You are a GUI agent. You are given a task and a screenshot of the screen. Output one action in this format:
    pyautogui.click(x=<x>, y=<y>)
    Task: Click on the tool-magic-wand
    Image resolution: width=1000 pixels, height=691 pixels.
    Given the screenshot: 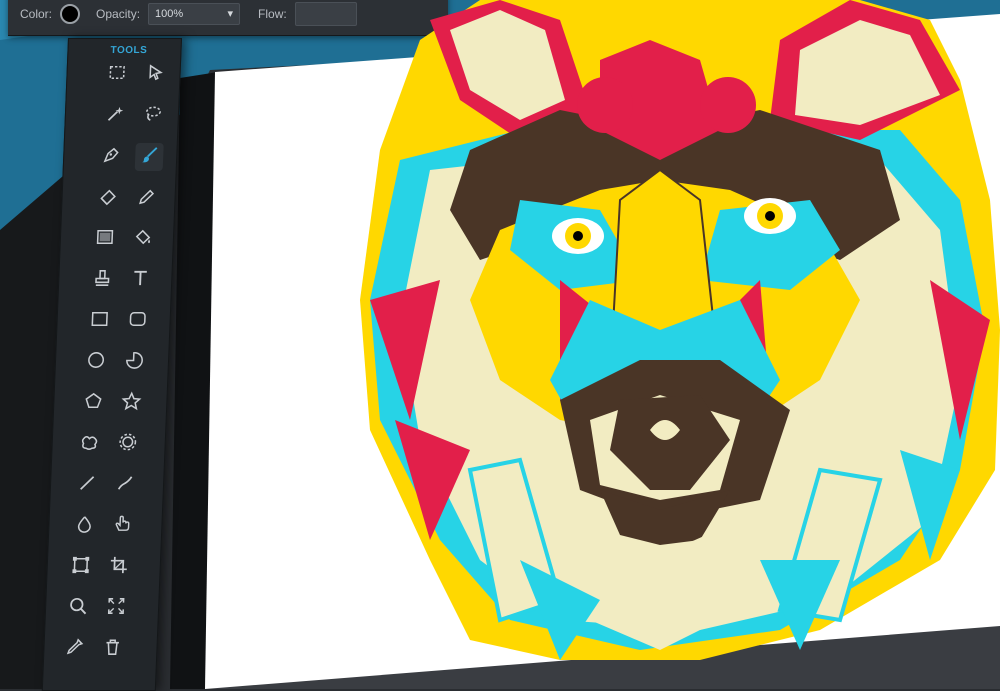 What is the action you would take?
    pyautogui.click(x=114, y=116)
    